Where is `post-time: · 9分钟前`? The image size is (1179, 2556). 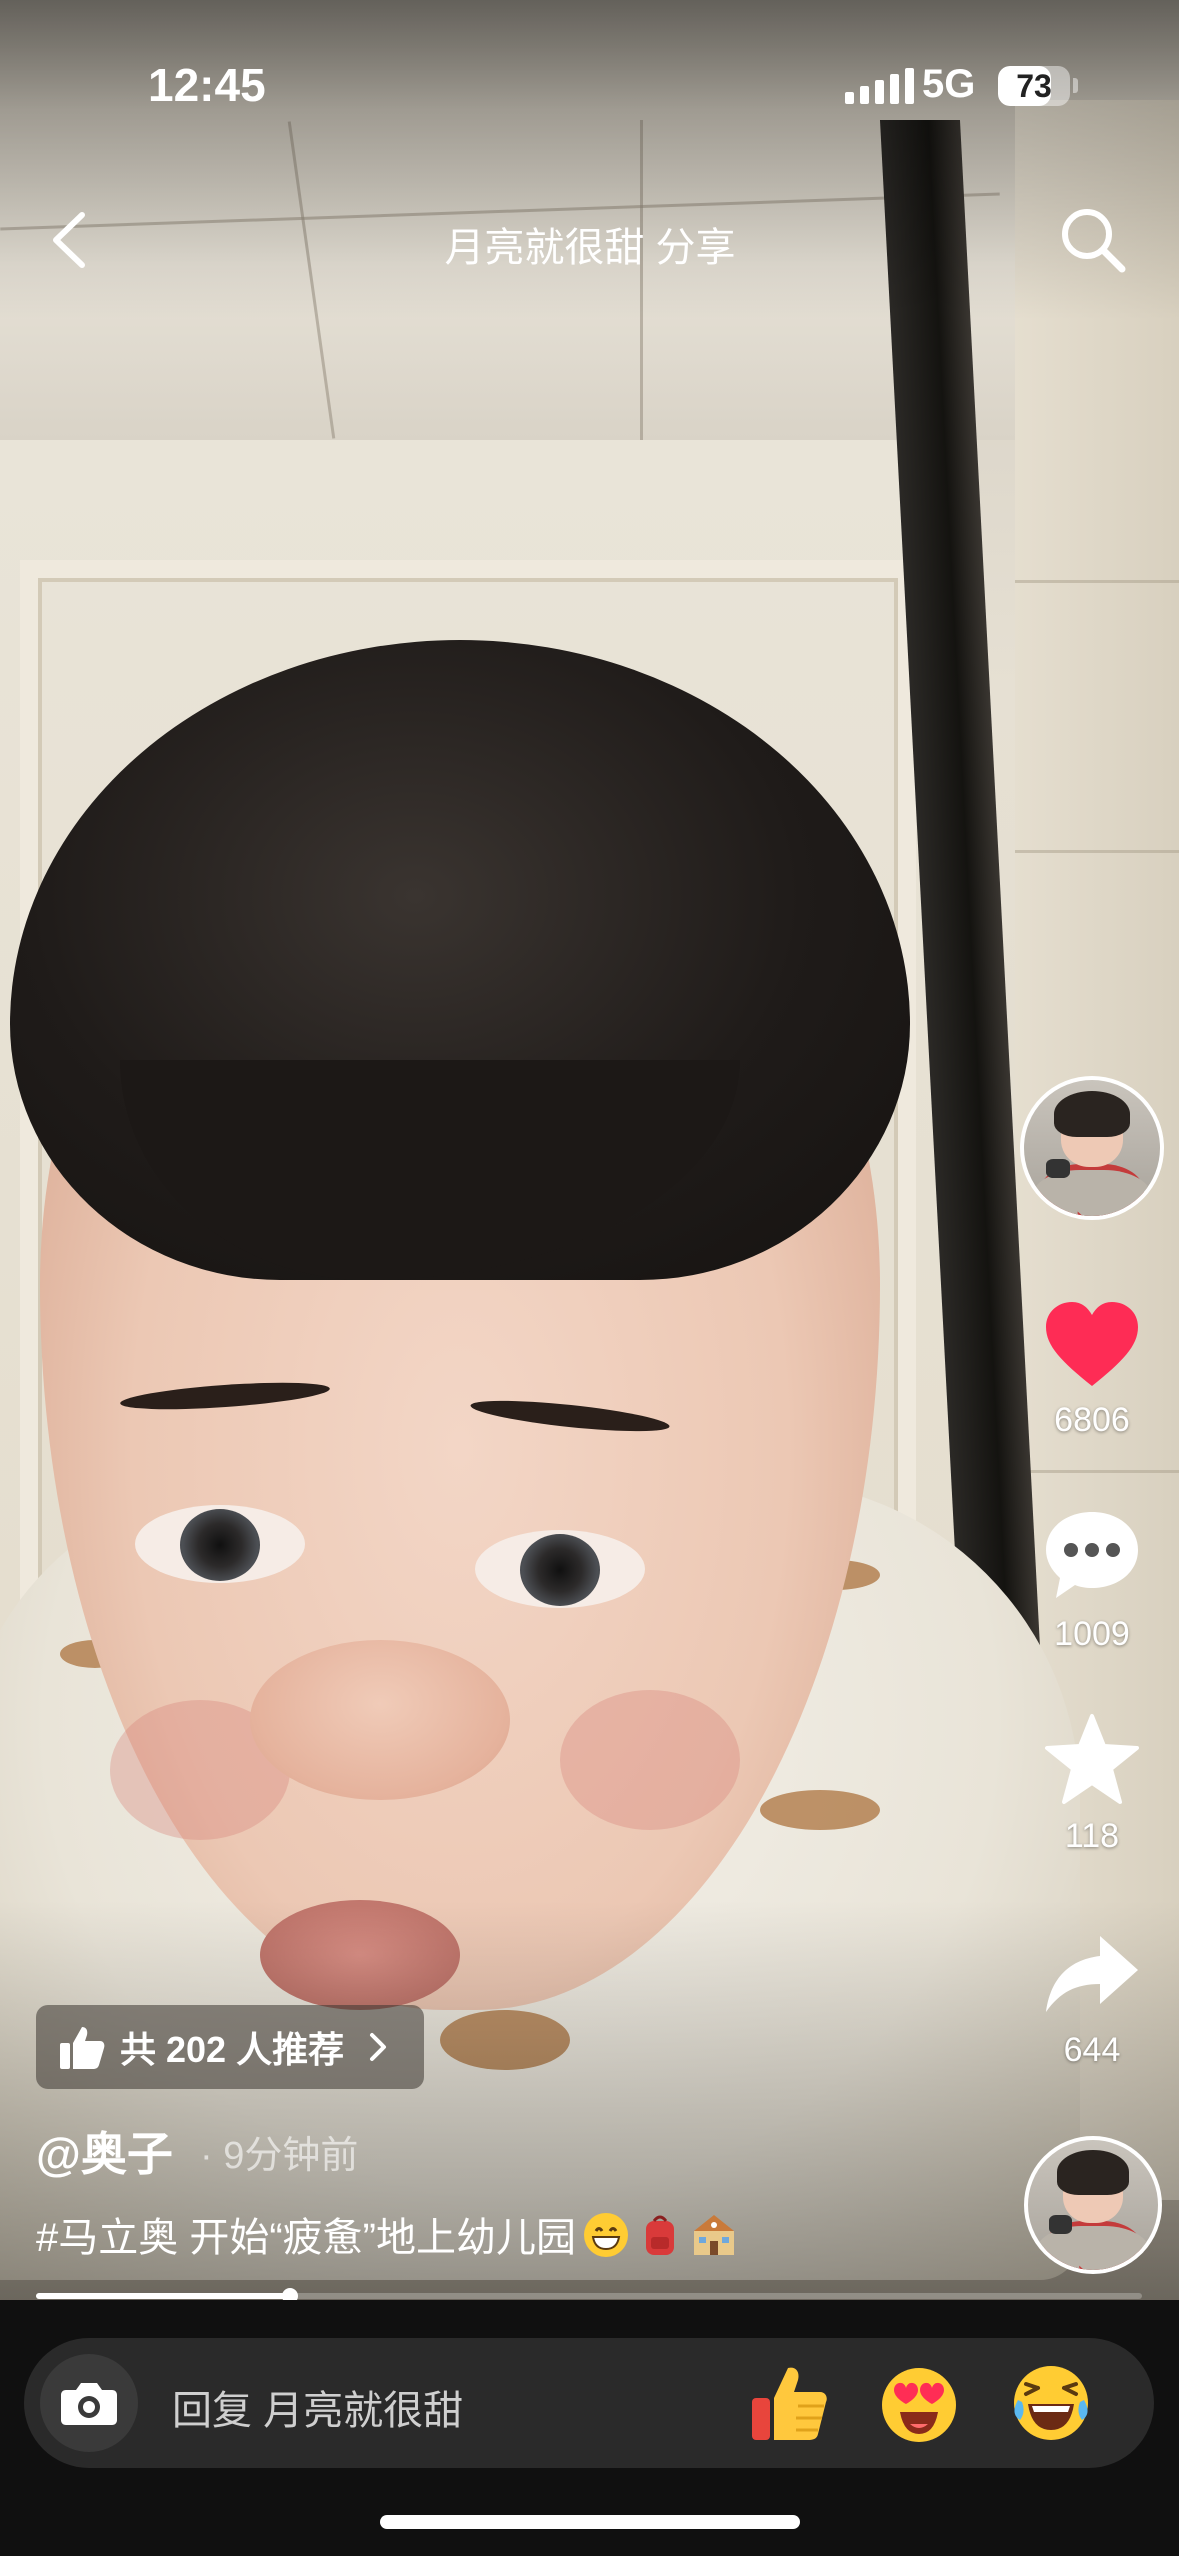
post-time: · 9分钟前 is located at coordinates (279, 2156).